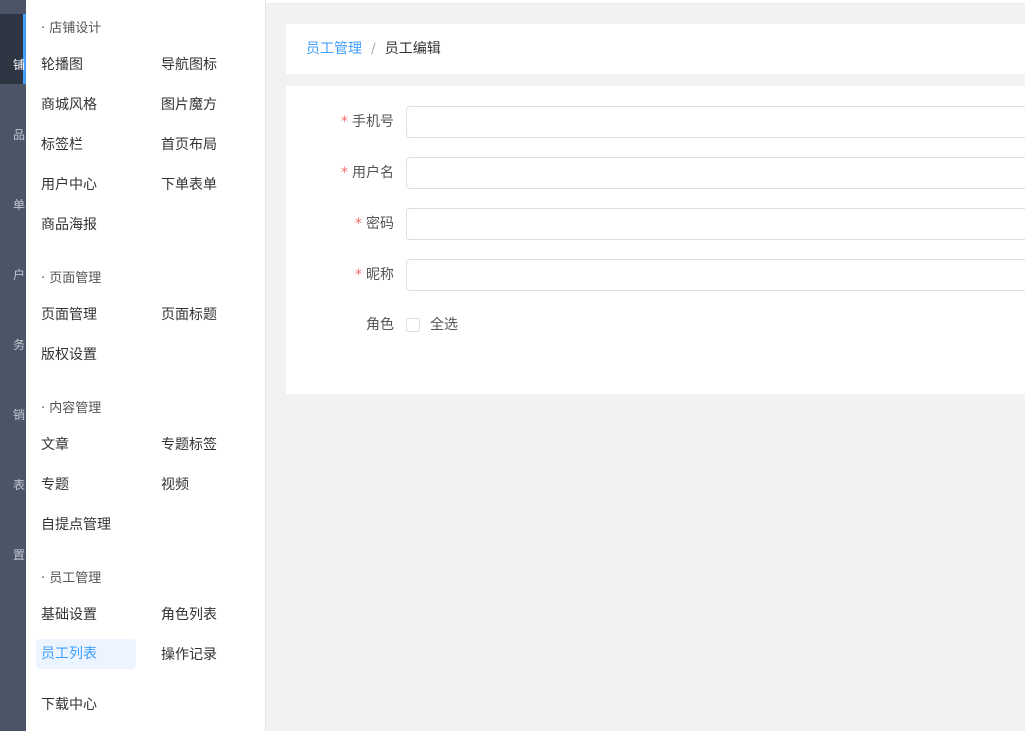 The height and width of the screenshot is (731, 1025). I want to click on nickname-input, so click(715, 275).